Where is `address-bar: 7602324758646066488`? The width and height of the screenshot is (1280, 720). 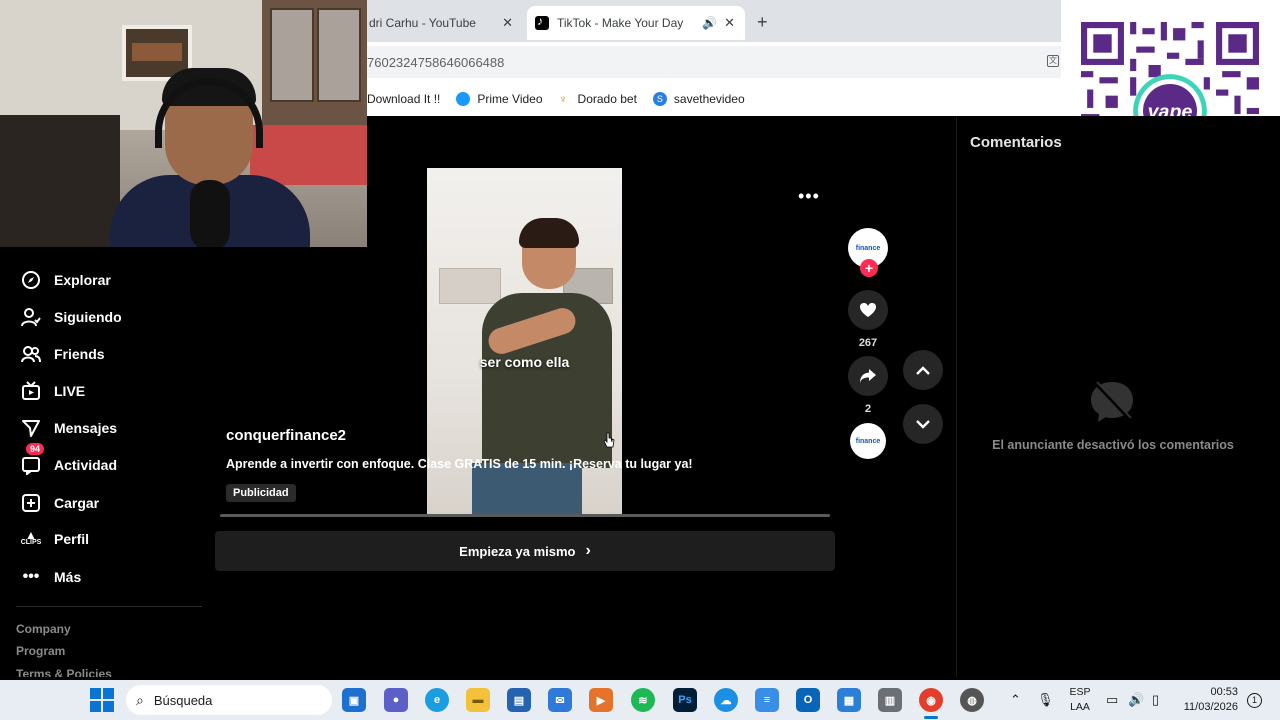
address-bar: 7602324758646066488 is located at coordinates (714, 62).